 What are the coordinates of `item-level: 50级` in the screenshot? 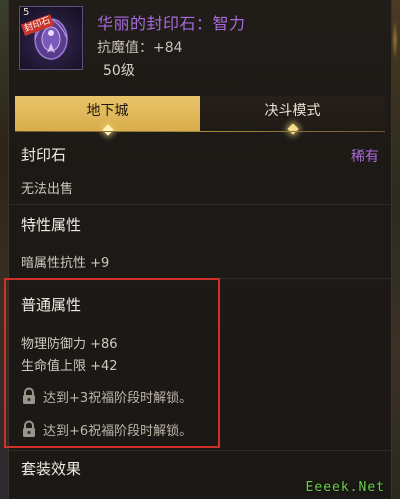 It's located at (119, 71).